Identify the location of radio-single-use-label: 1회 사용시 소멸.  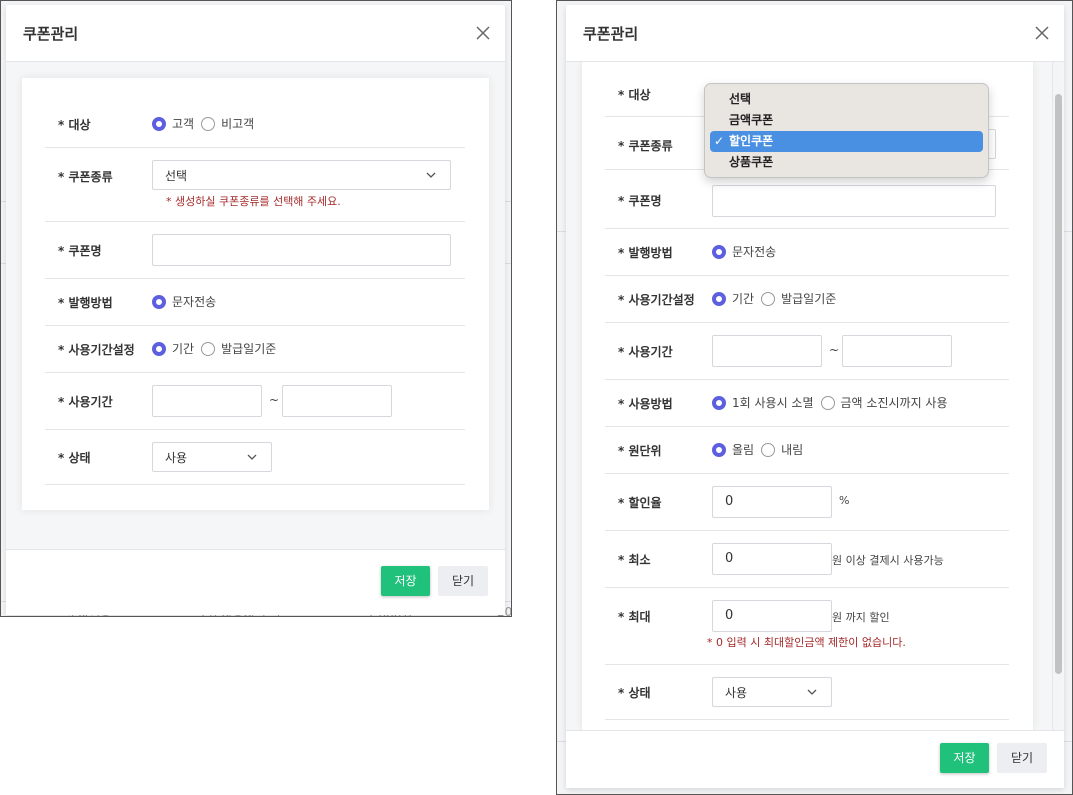
(773, 402).